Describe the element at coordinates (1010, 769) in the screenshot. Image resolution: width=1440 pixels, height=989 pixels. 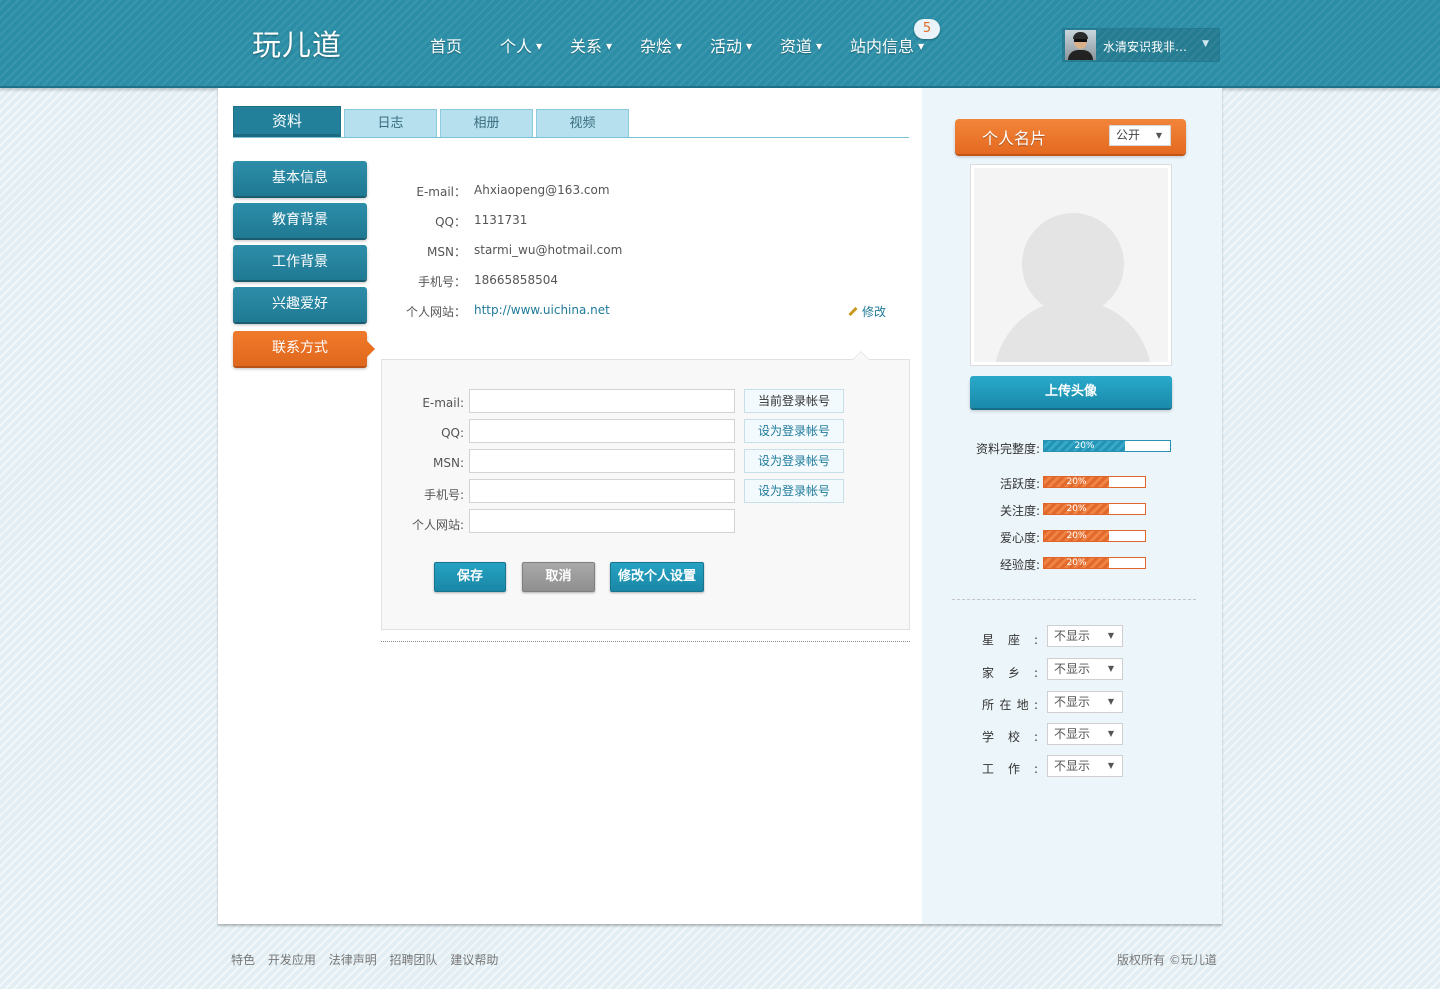
I see `work-label: 工作:` at that location.